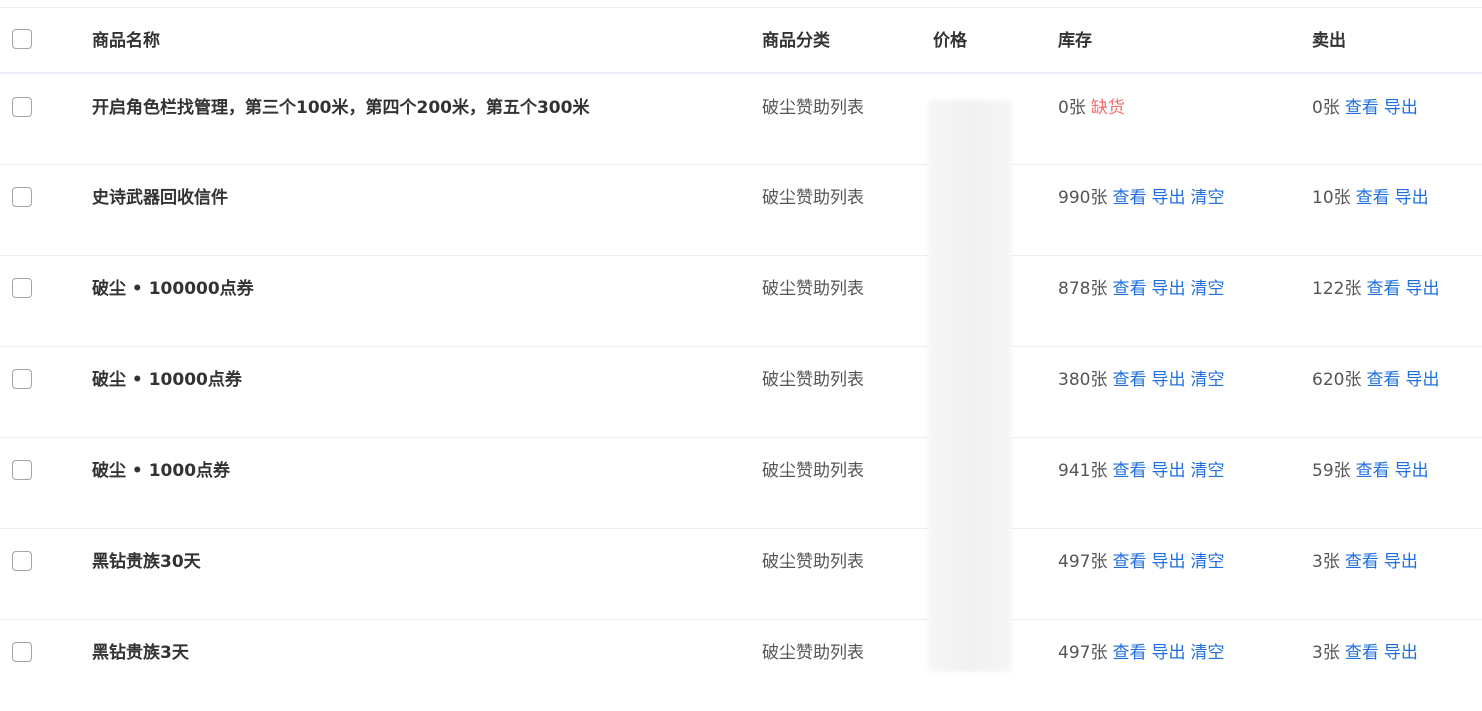 The height and width of the screenshot is (711, 1482). Describe the element at coordinates (1083, 198) in the screenshot. I see `stock-count: 990张` at that location.